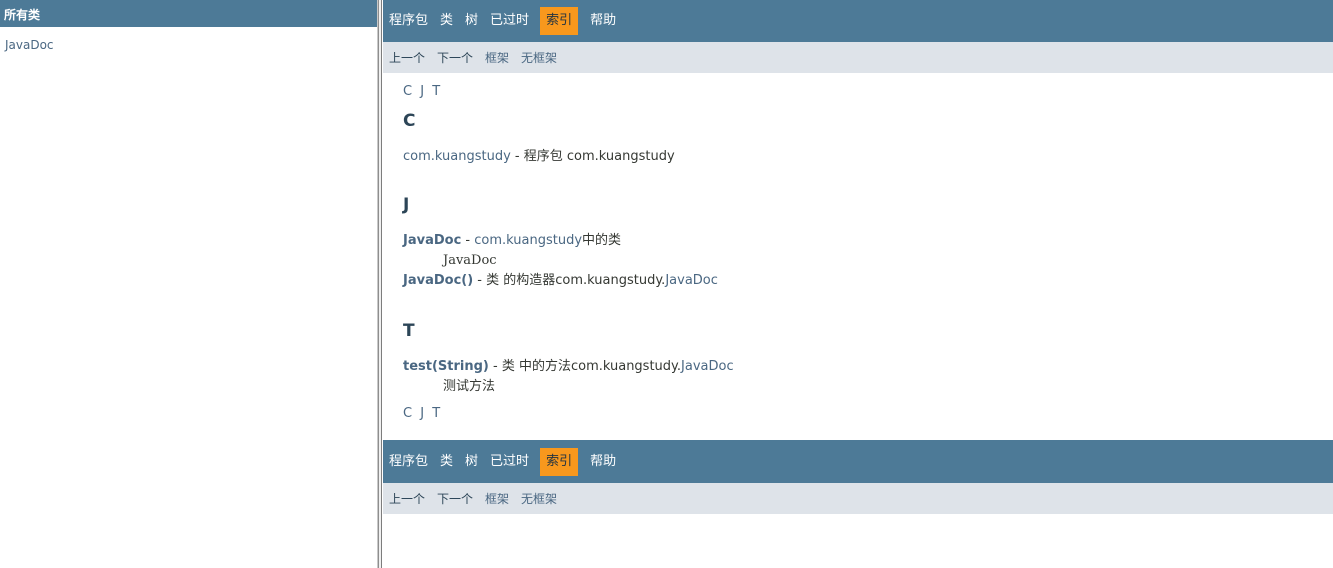 This screenshot has height=568, width=1333. I want to click on letter-links-bottom: C J T, so click(868, 415).